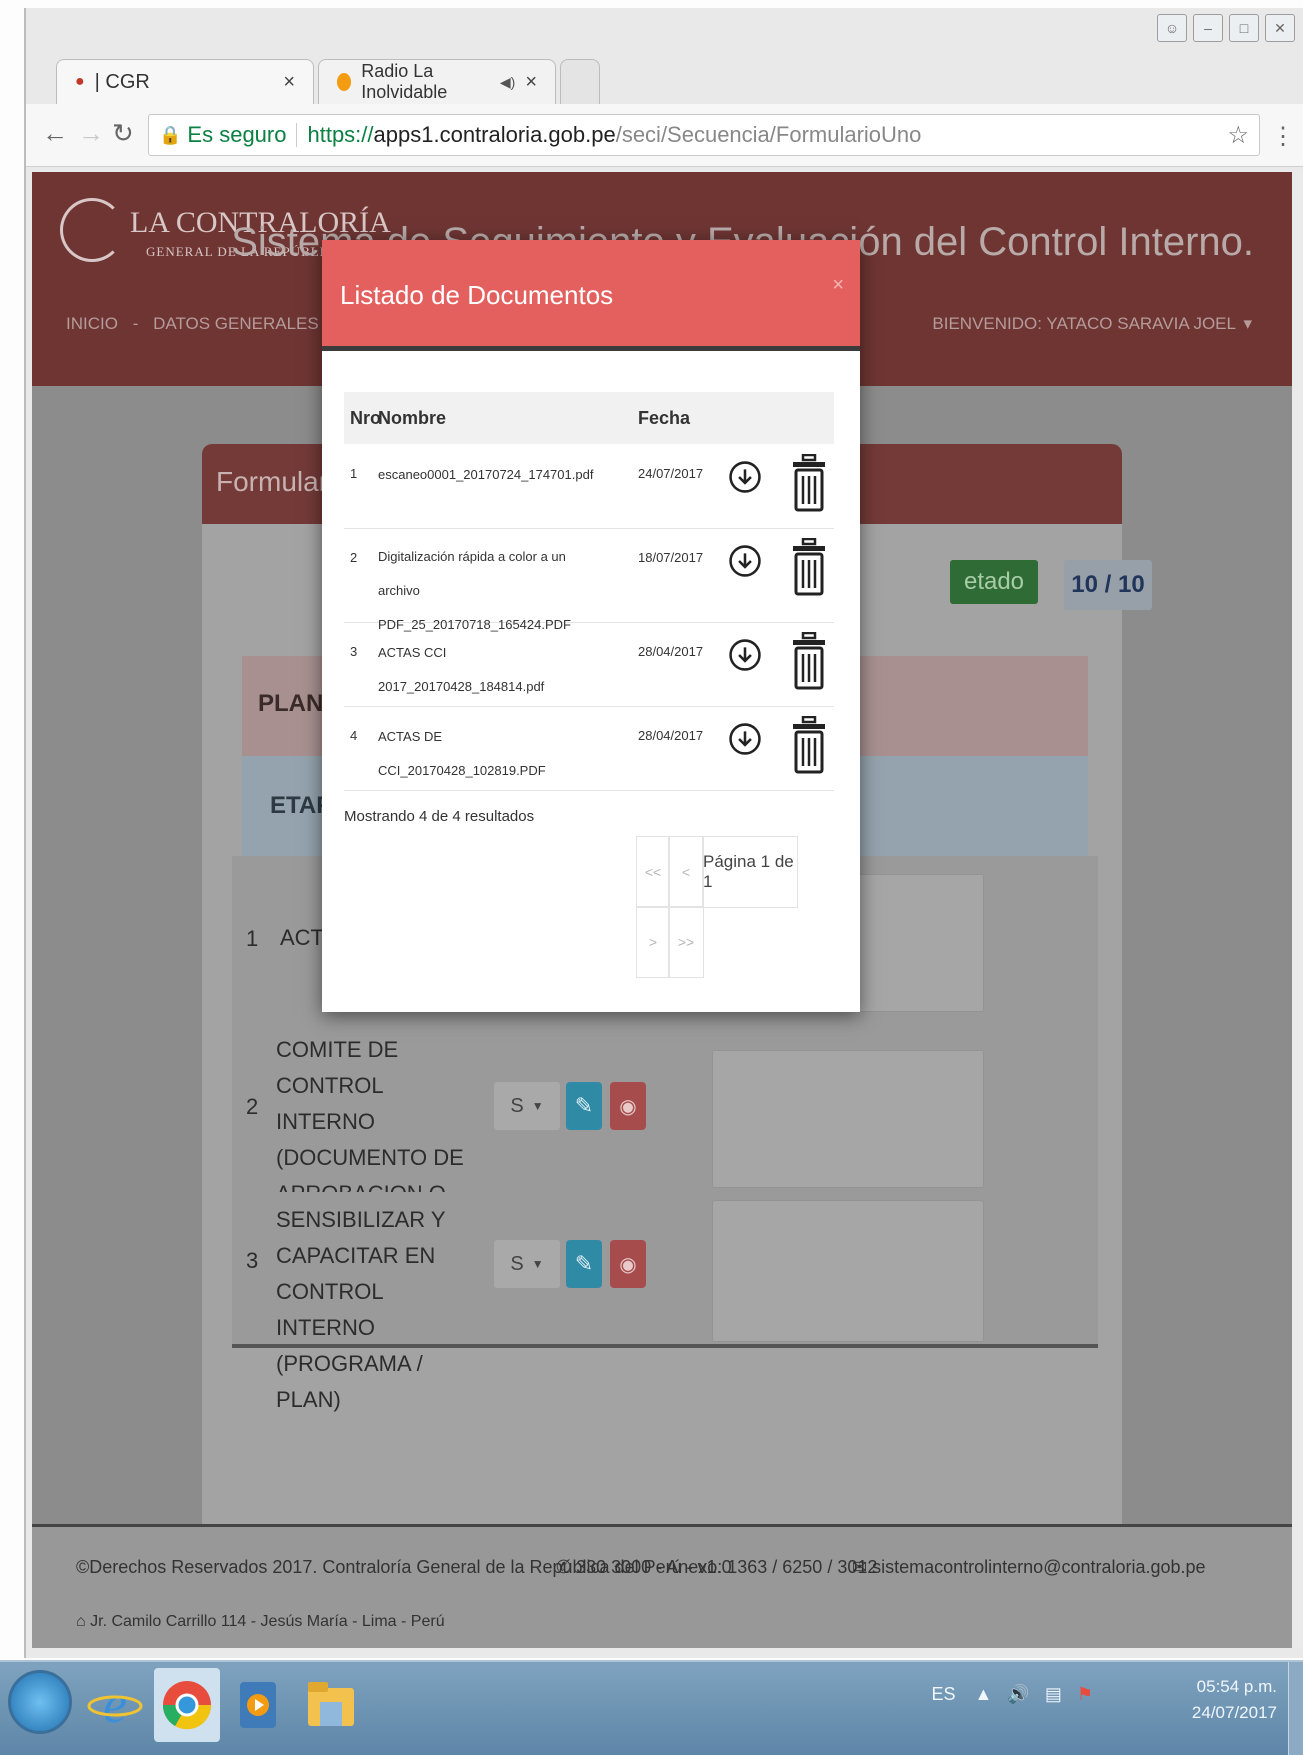 The width and height of the screenshot is (1303, 1755). What do you see at coordinates (331, 1705) in the screenshot?
I see `file-explorer-icon` at bounding box center [331, 1705].